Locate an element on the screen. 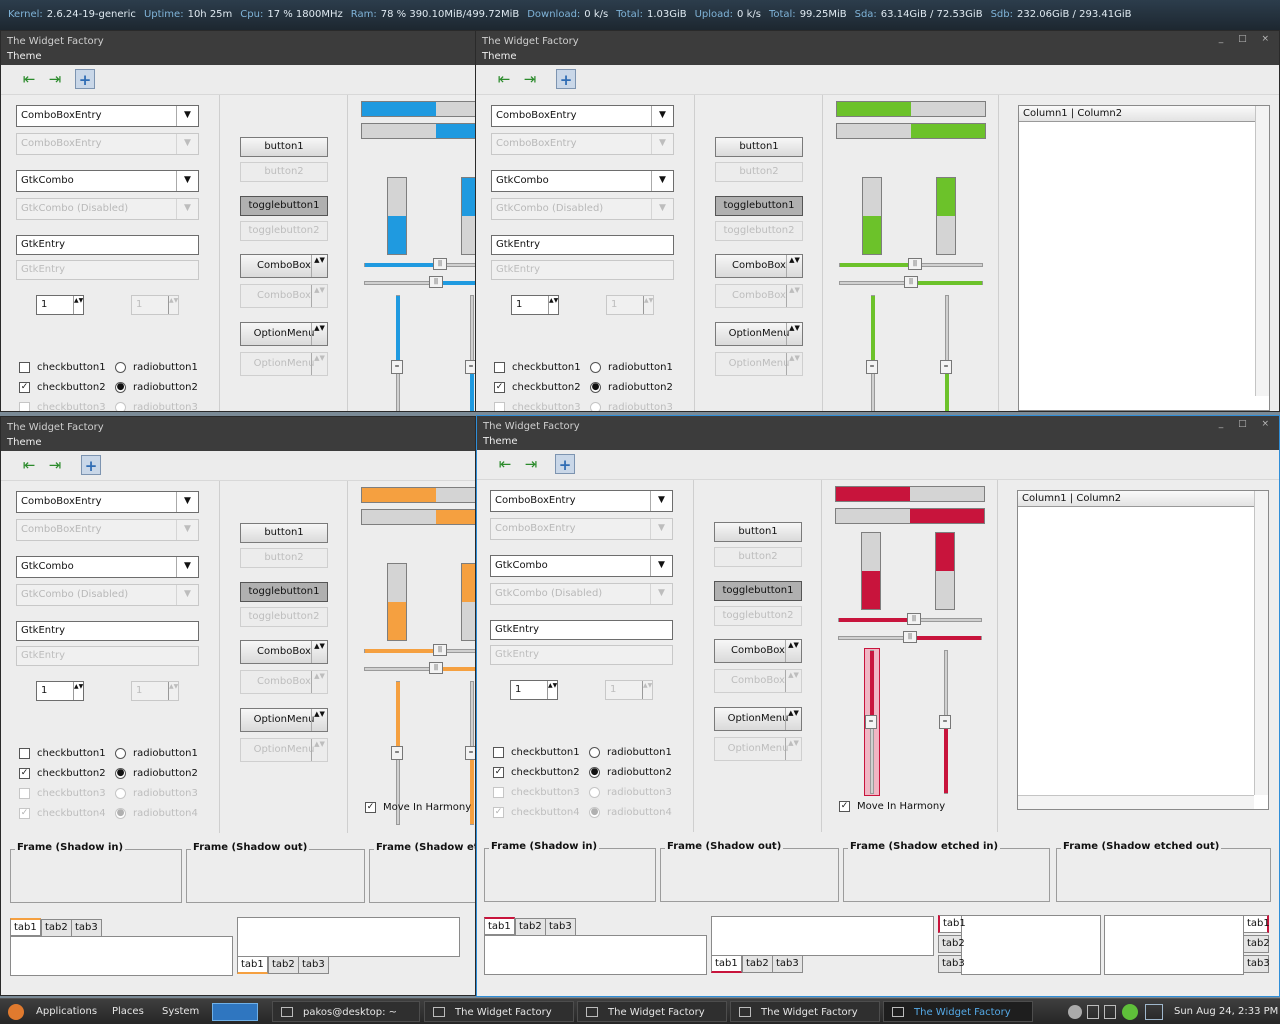  menu-places: Places is located at coordinates (128, 1011).